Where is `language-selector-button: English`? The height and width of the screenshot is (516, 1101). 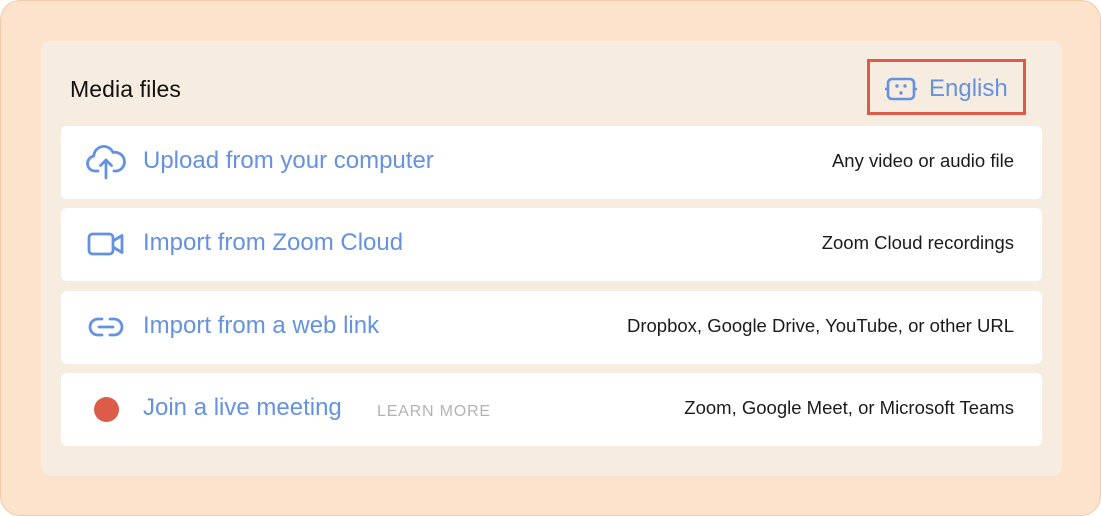
language-selector-button: English is located at coordinates (946, 87).